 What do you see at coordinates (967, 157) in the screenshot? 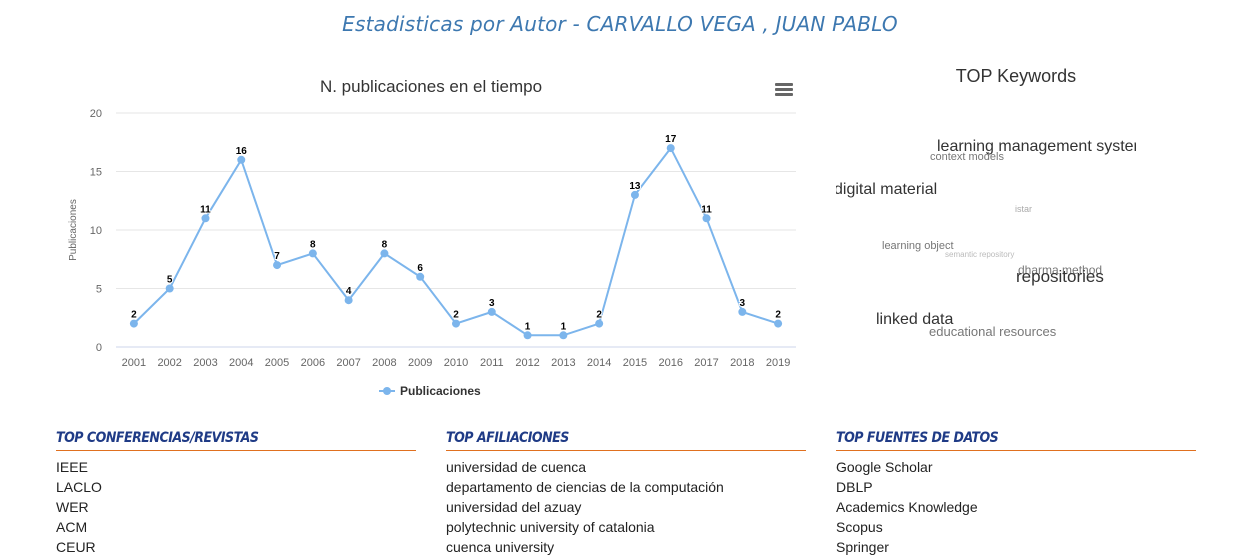
I see `keyword-item: context models` at bounding box center [967, 157].